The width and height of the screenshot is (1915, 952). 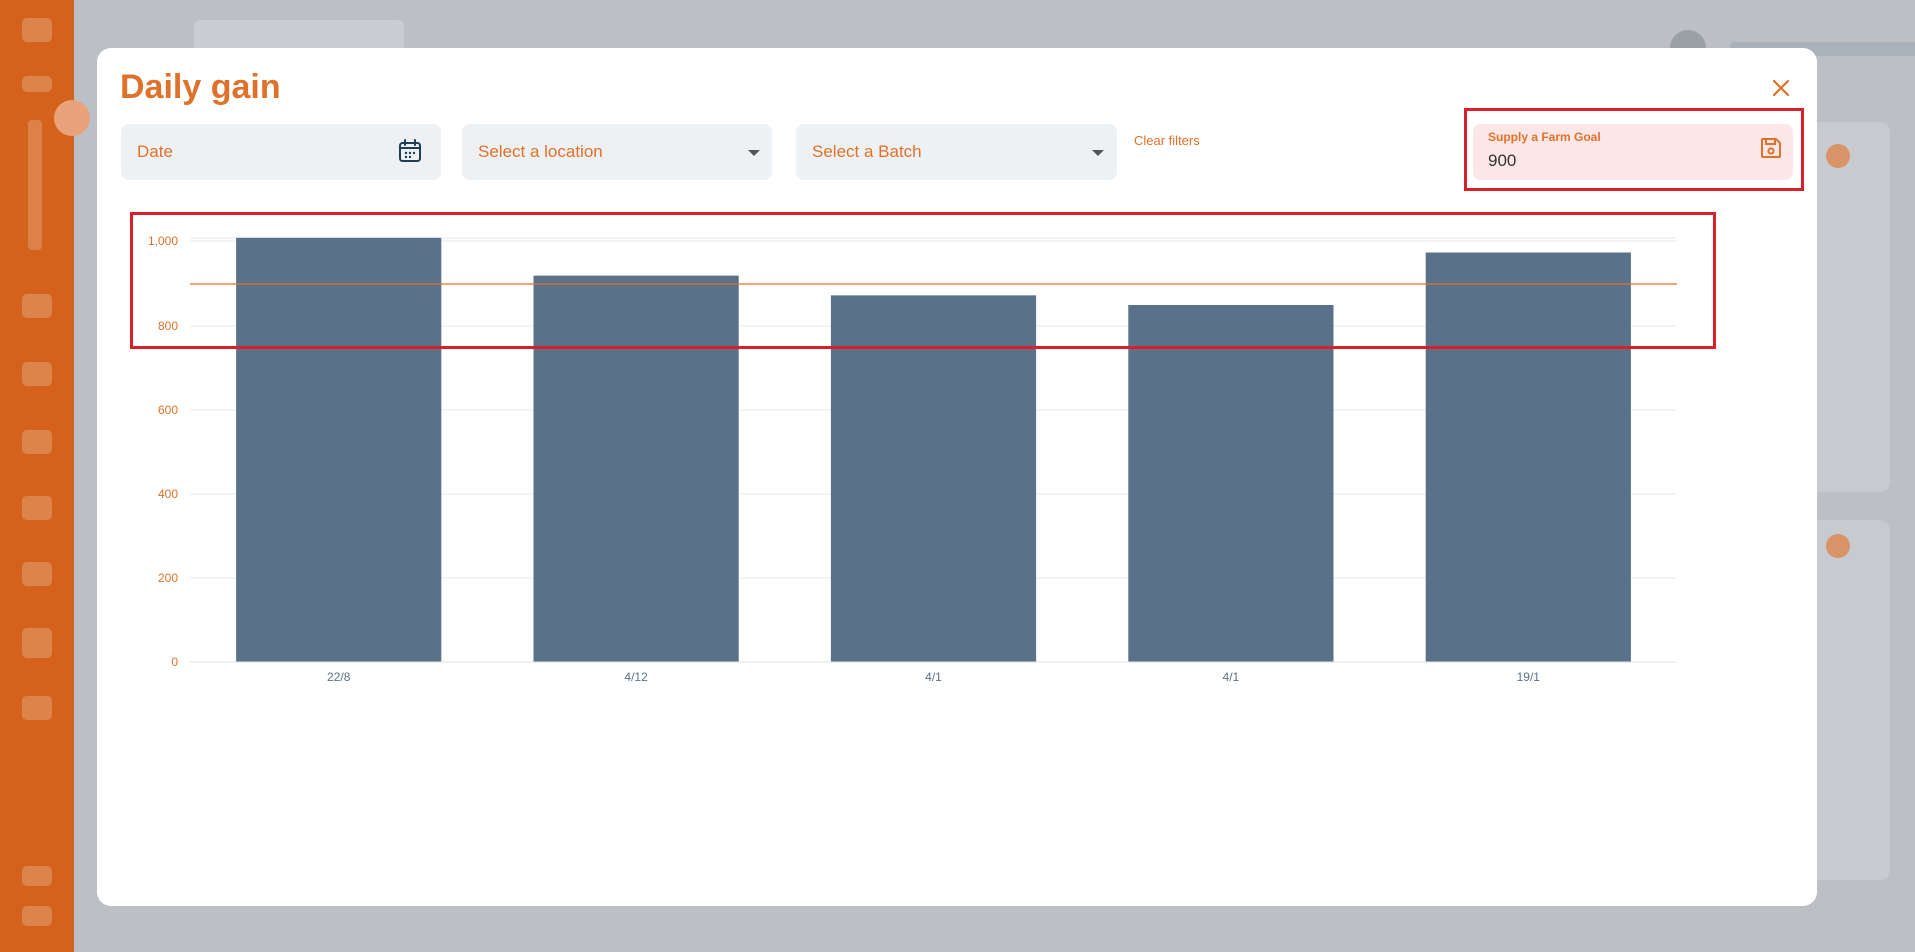 I want to click on app-sidebar, so click(x=45, y=476).